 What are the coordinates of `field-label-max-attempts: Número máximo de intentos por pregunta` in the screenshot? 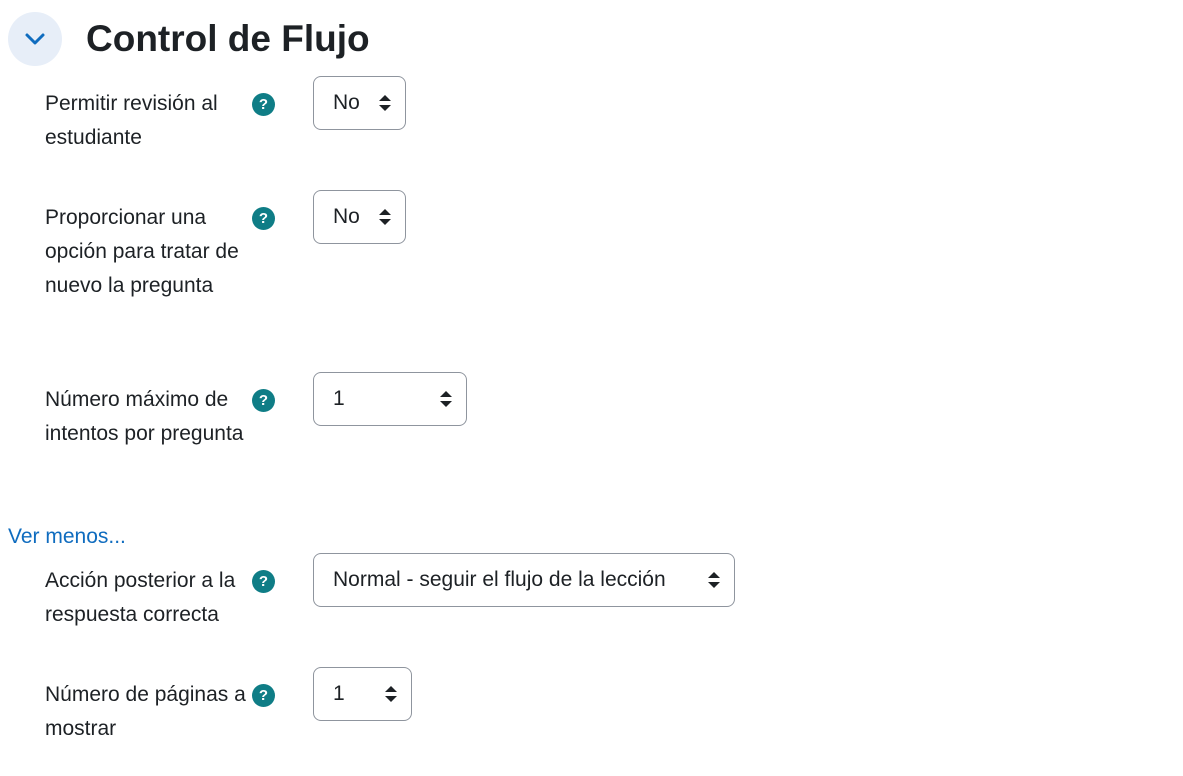 It's located at (144, 416).